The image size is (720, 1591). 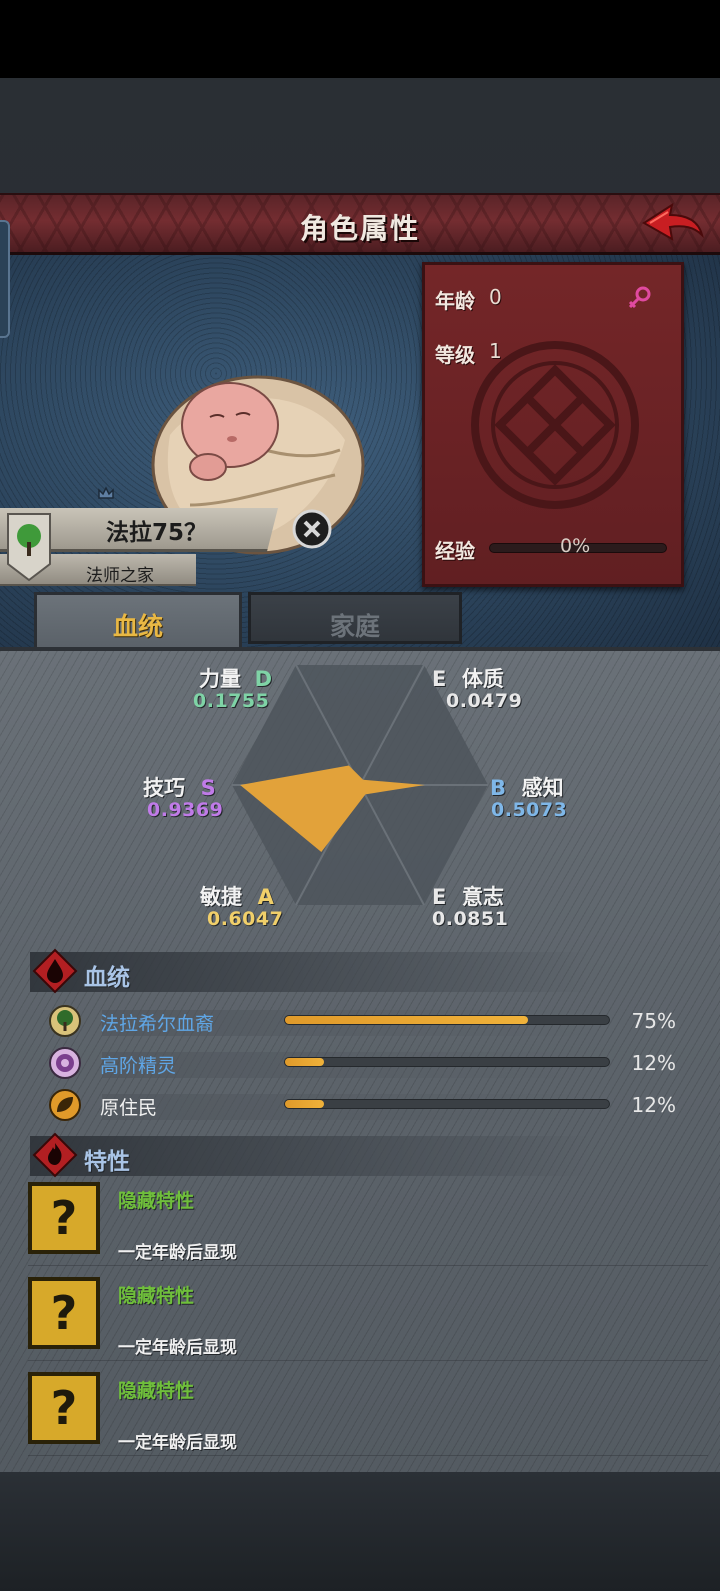 What do you see at coordinates (498, 788) in the screenshot?
I see `attr-perception-grade: B` at bounding box center [498, 788].